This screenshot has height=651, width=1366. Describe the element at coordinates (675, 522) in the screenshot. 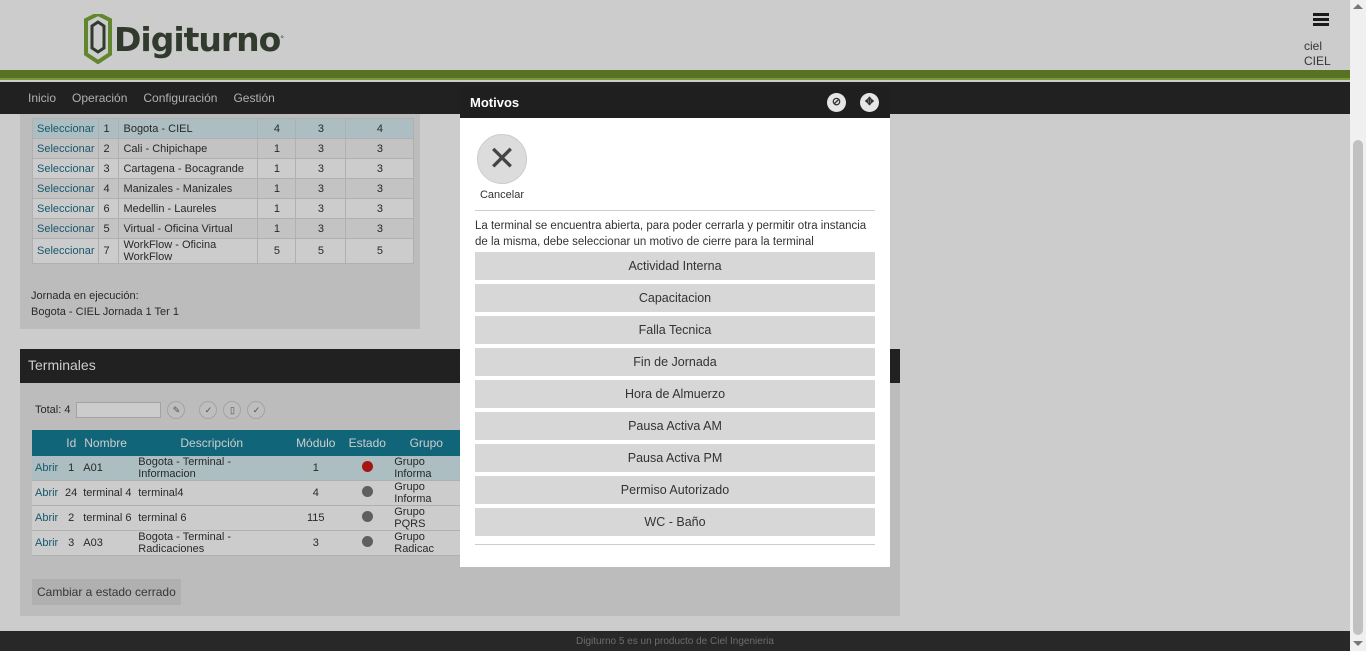

I see `reason-wc-bano: WC - Baño` at that location.